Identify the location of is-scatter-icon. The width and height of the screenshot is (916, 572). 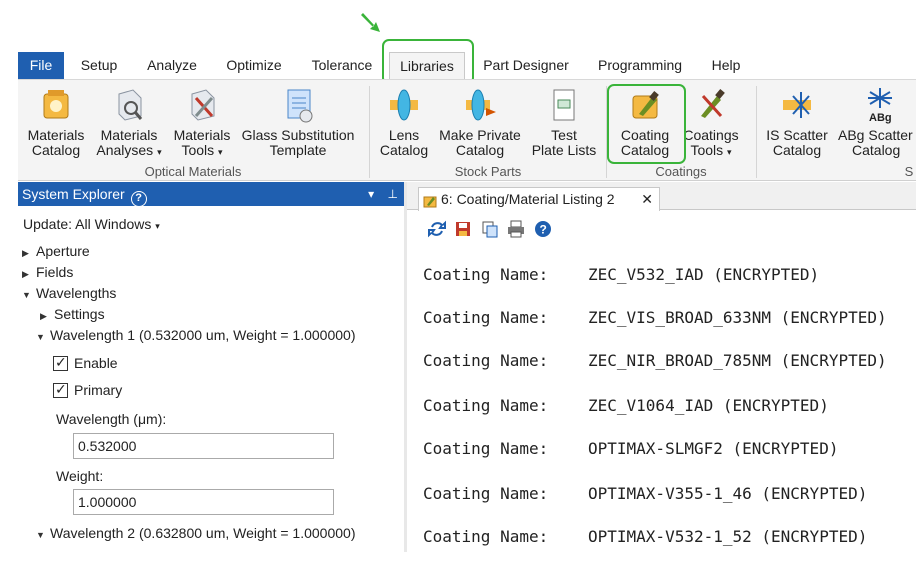
(797, 105).